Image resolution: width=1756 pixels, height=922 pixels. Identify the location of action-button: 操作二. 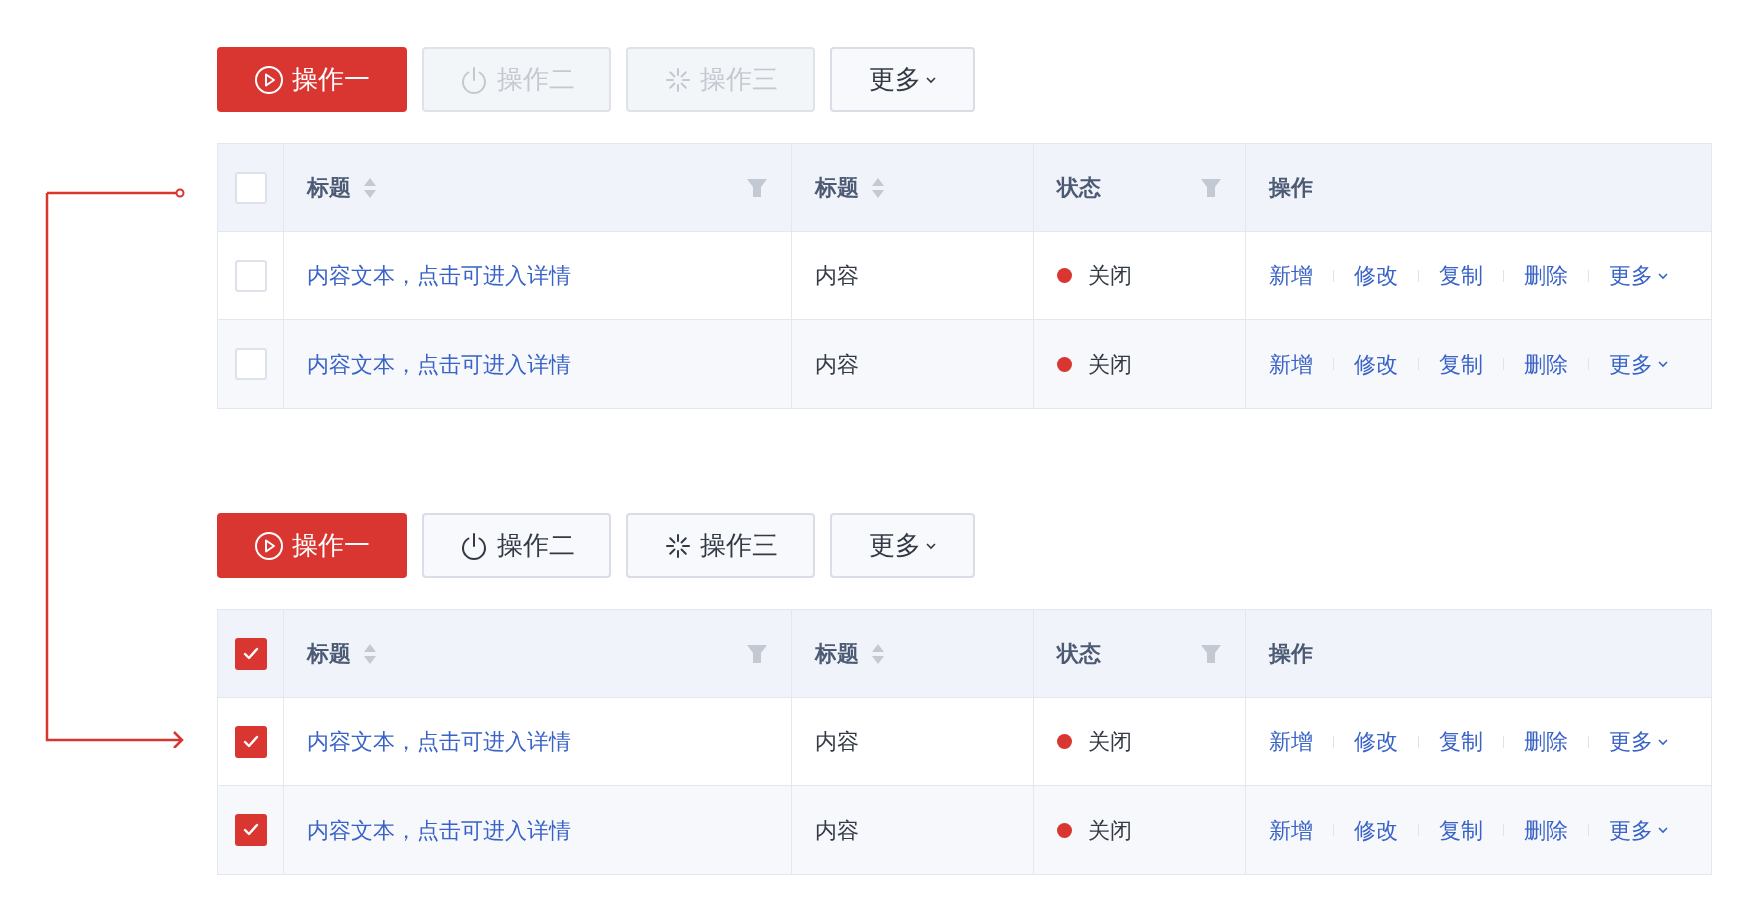
(516, 545).